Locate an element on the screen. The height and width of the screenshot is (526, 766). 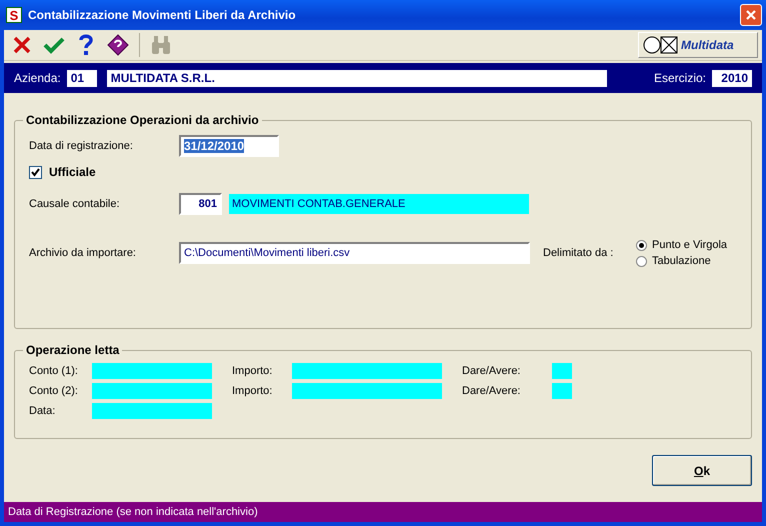
field-label: Causale contabile: is located at coordinates (75, 204).